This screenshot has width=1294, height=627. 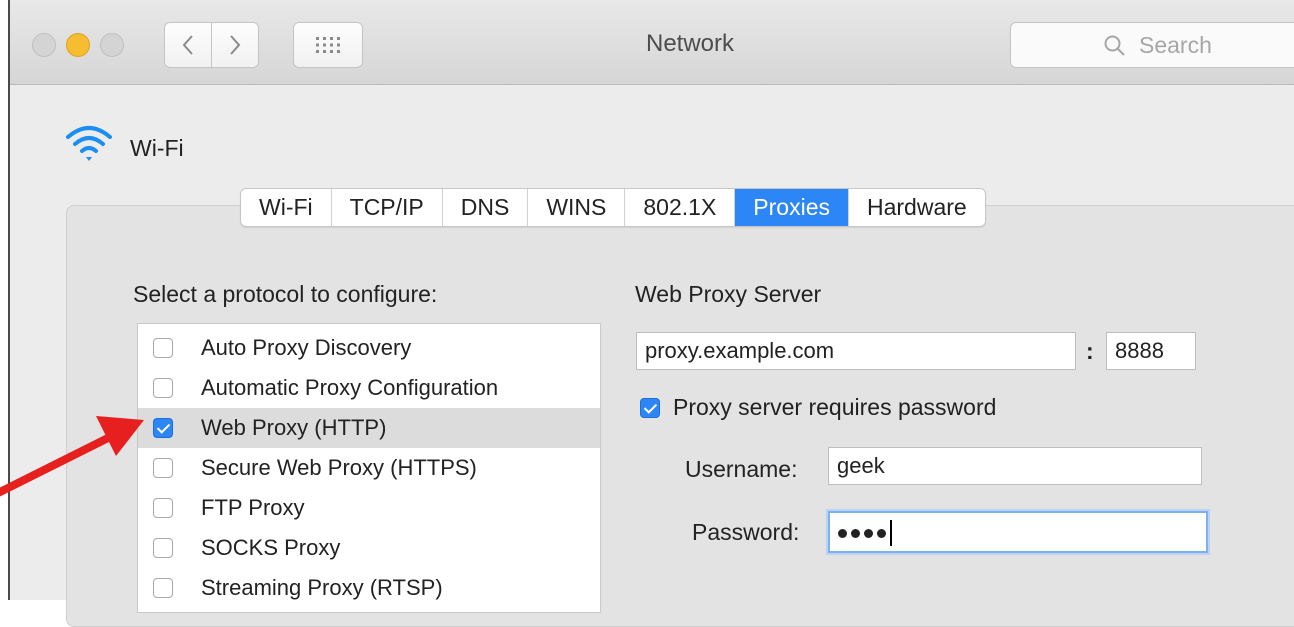 I want to click on forward-button, so click(x=235, y=45).